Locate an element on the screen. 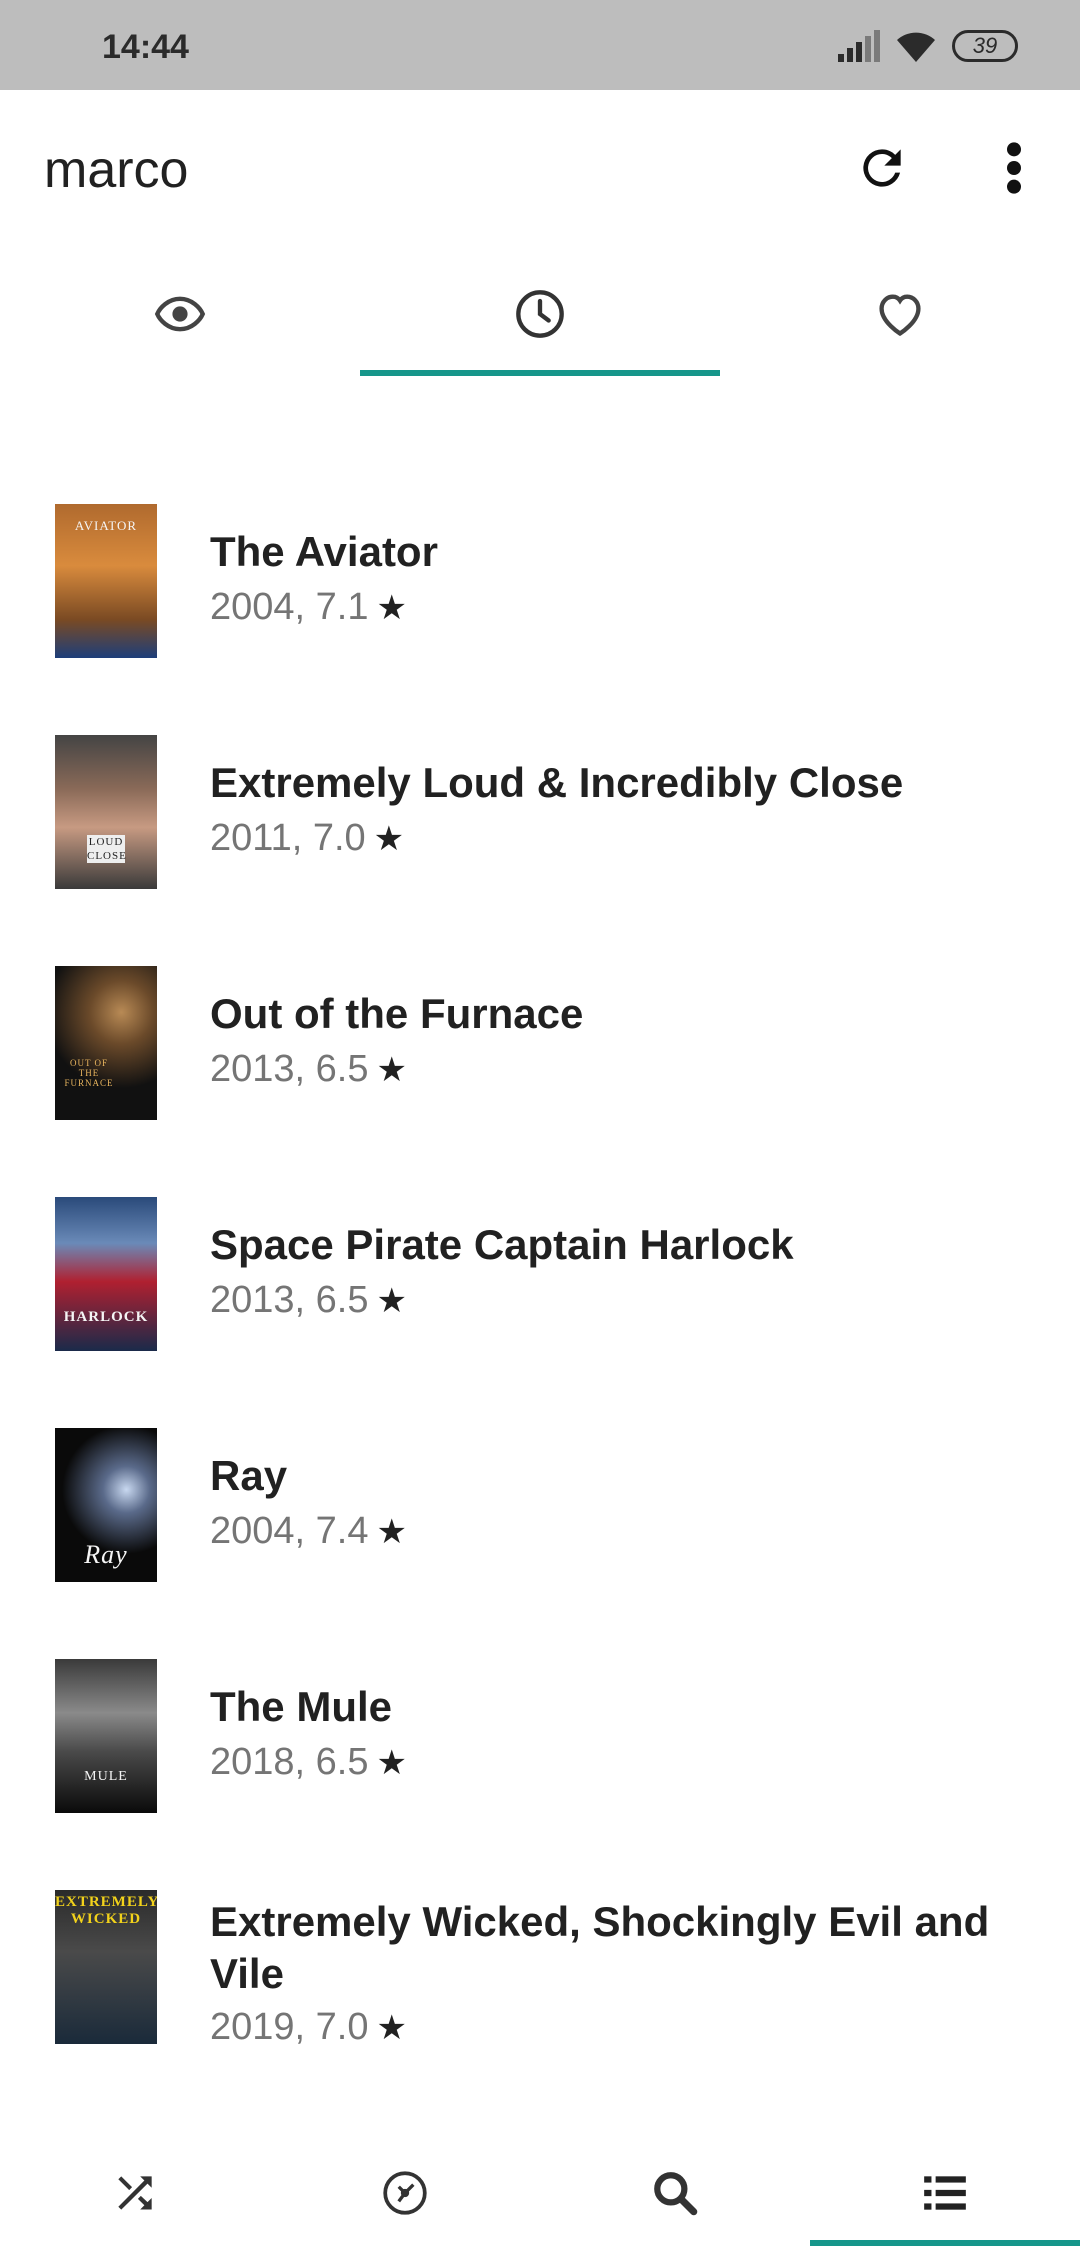 This screenshot has width=1080, height=2246. movie-poster: HARLOCK is located at coordinates (106, 1274).